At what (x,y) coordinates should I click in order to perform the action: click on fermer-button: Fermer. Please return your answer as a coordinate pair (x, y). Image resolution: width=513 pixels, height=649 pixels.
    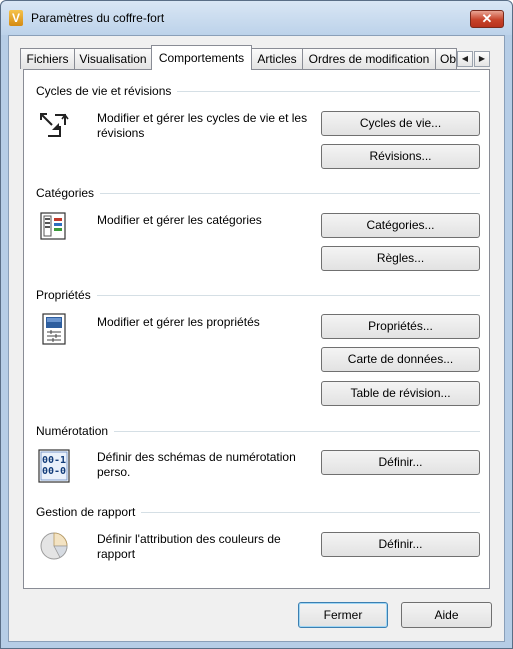
    Looking at the image, I should click on (343, 615).